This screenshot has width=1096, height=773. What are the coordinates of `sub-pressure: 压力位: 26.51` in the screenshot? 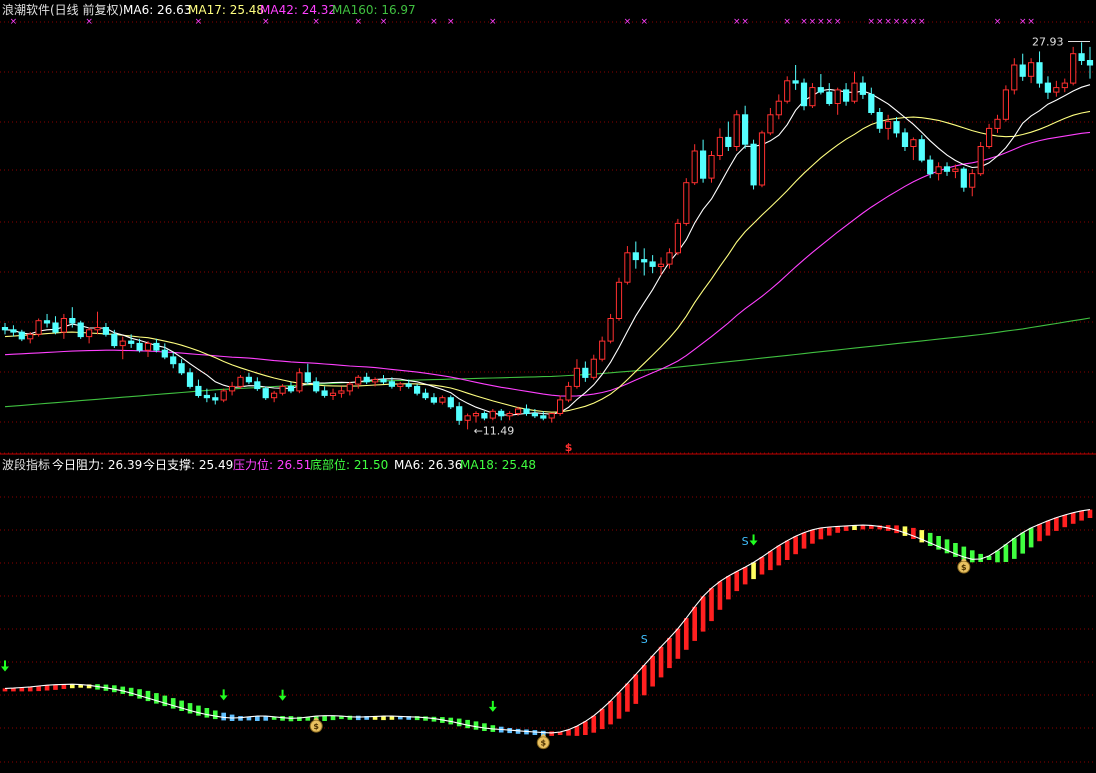 It's located at (272, 464).